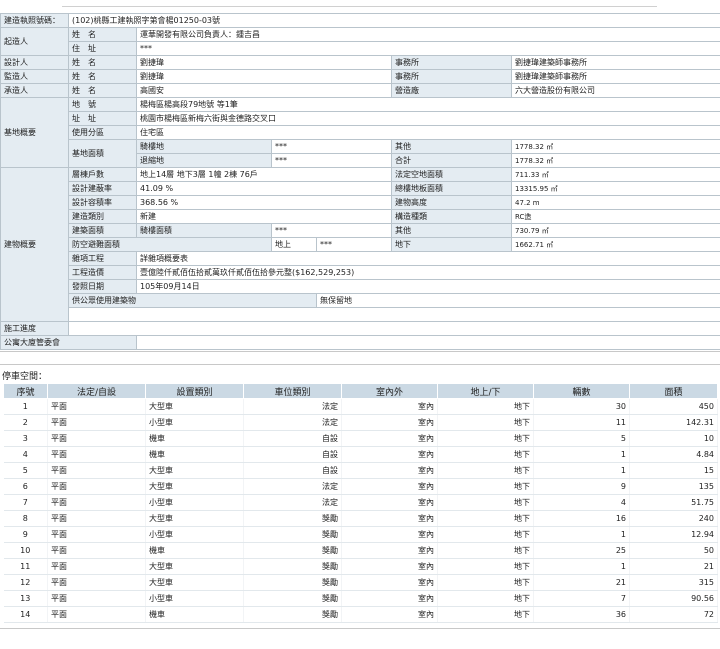 Image resolution: width=720 pixels, height=649 pixels. What do you see at coordinates (102, 132) in the screenshot?
I see `site-zone-label: 使用分區` at bounding box center [102, 132].